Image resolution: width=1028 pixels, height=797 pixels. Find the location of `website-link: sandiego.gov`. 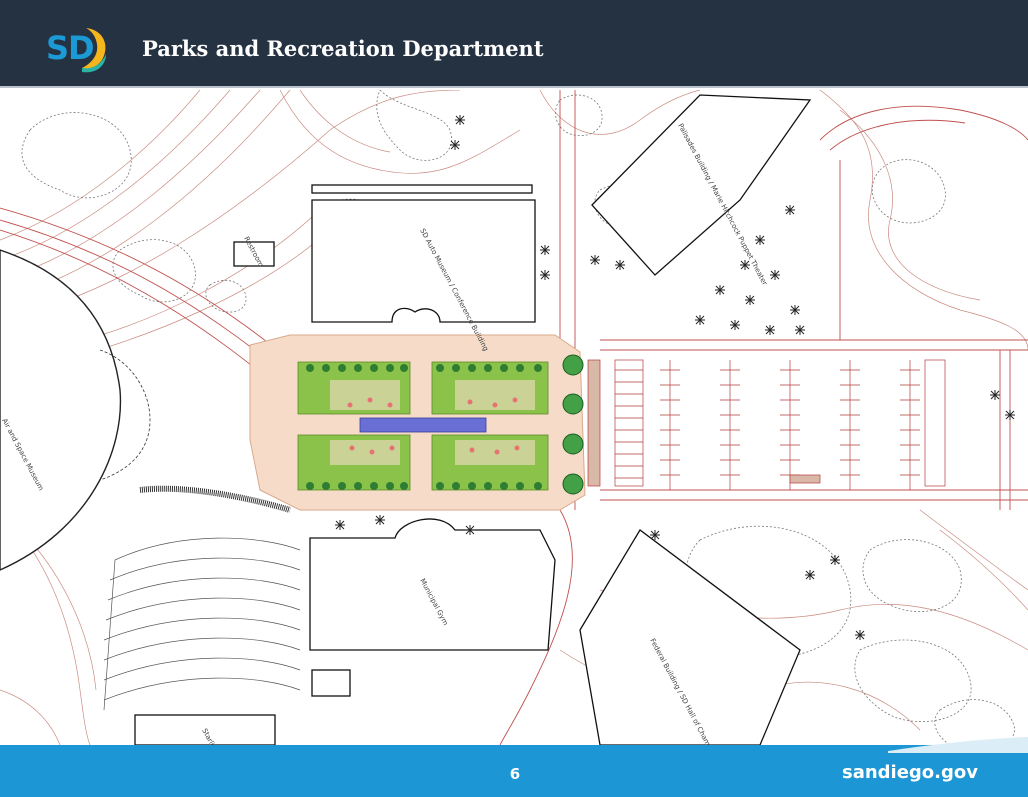

website-link: sandiego.gov is located at coordinates (910, 772).